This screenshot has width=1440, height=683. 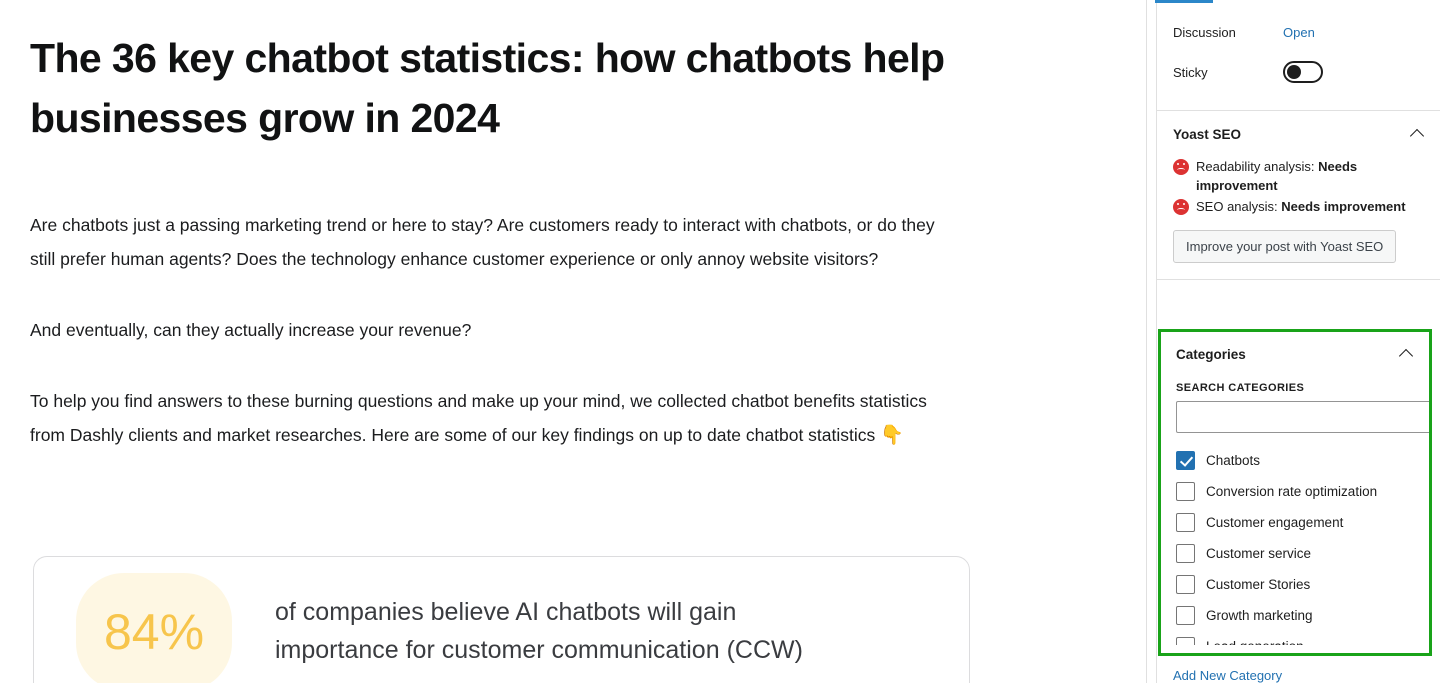 I want to click on categories-panel-title: Categories, so click(x=1211, y=354).